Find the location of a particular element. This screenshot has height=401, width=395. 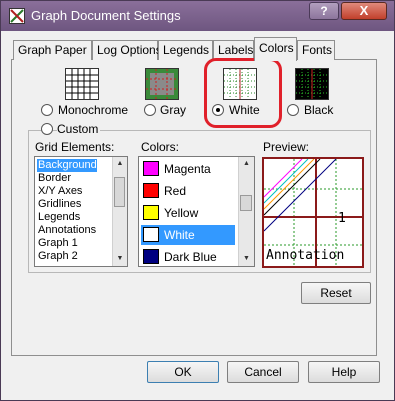

color-item-red: Red is located at coordinates (188, 191).